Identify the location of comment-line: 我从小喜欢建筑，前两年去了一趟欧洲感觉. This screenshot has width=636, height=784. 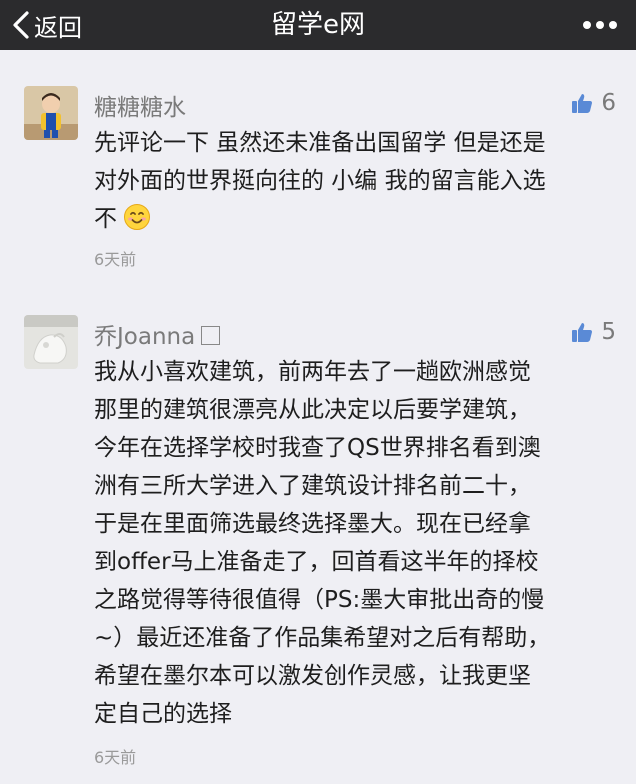
(312, 372).